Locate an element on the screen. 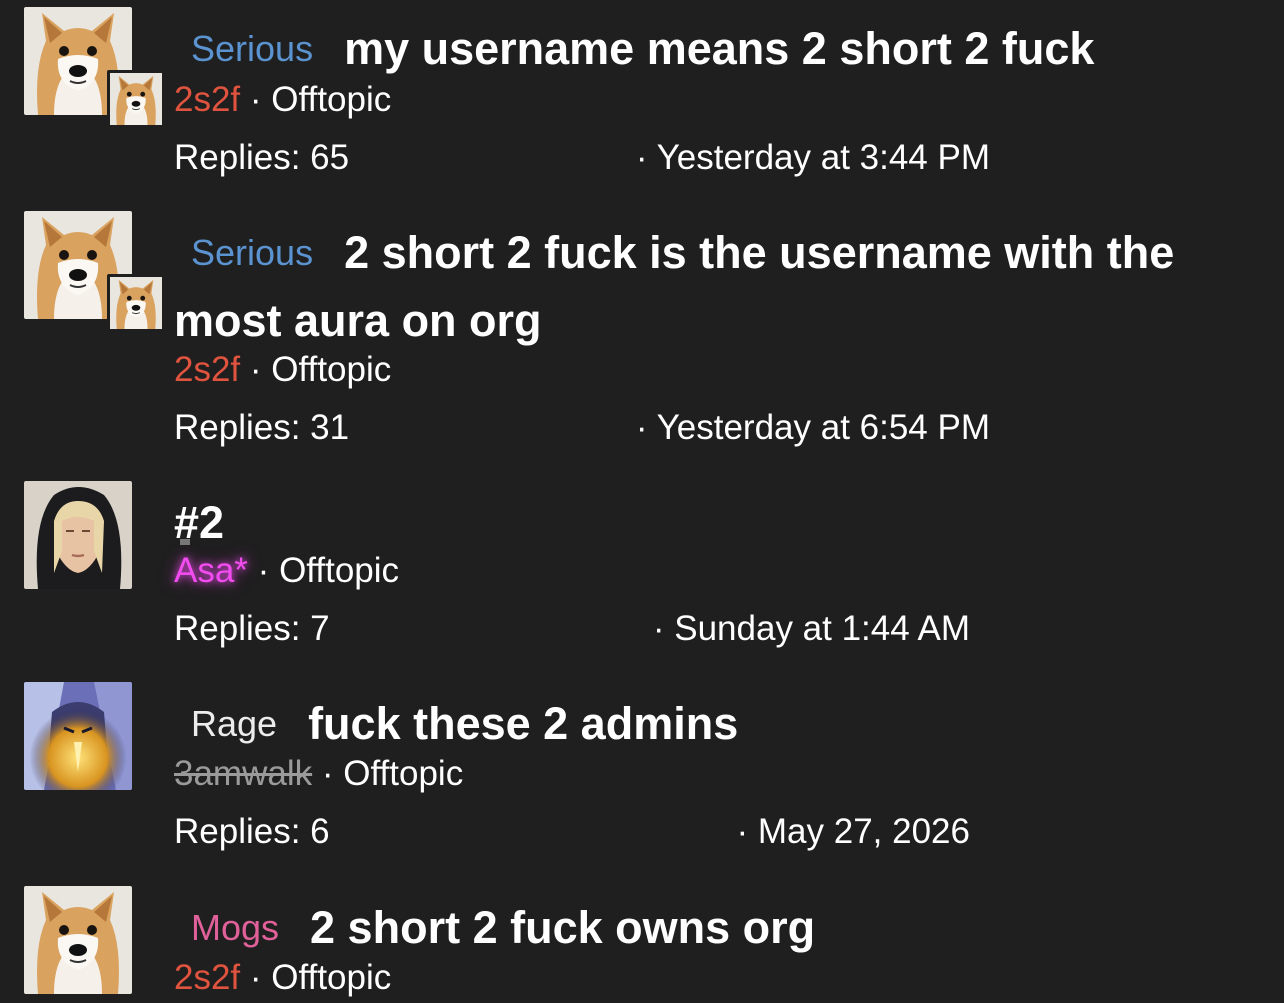 The image size is (1284, 1003). thread-meta: Asa* · Offtopic is located at coordinates (286, 565).